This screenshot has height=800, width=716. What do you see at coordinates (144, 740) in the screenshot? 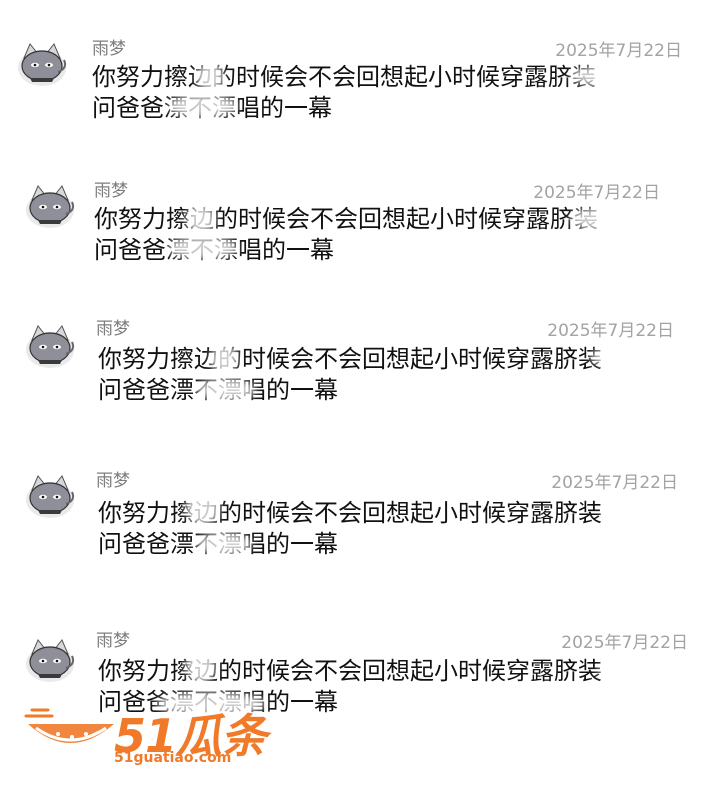
I see `site-watermark: 51瓜条 51guatiao.com` at bounding box center [144, 740].